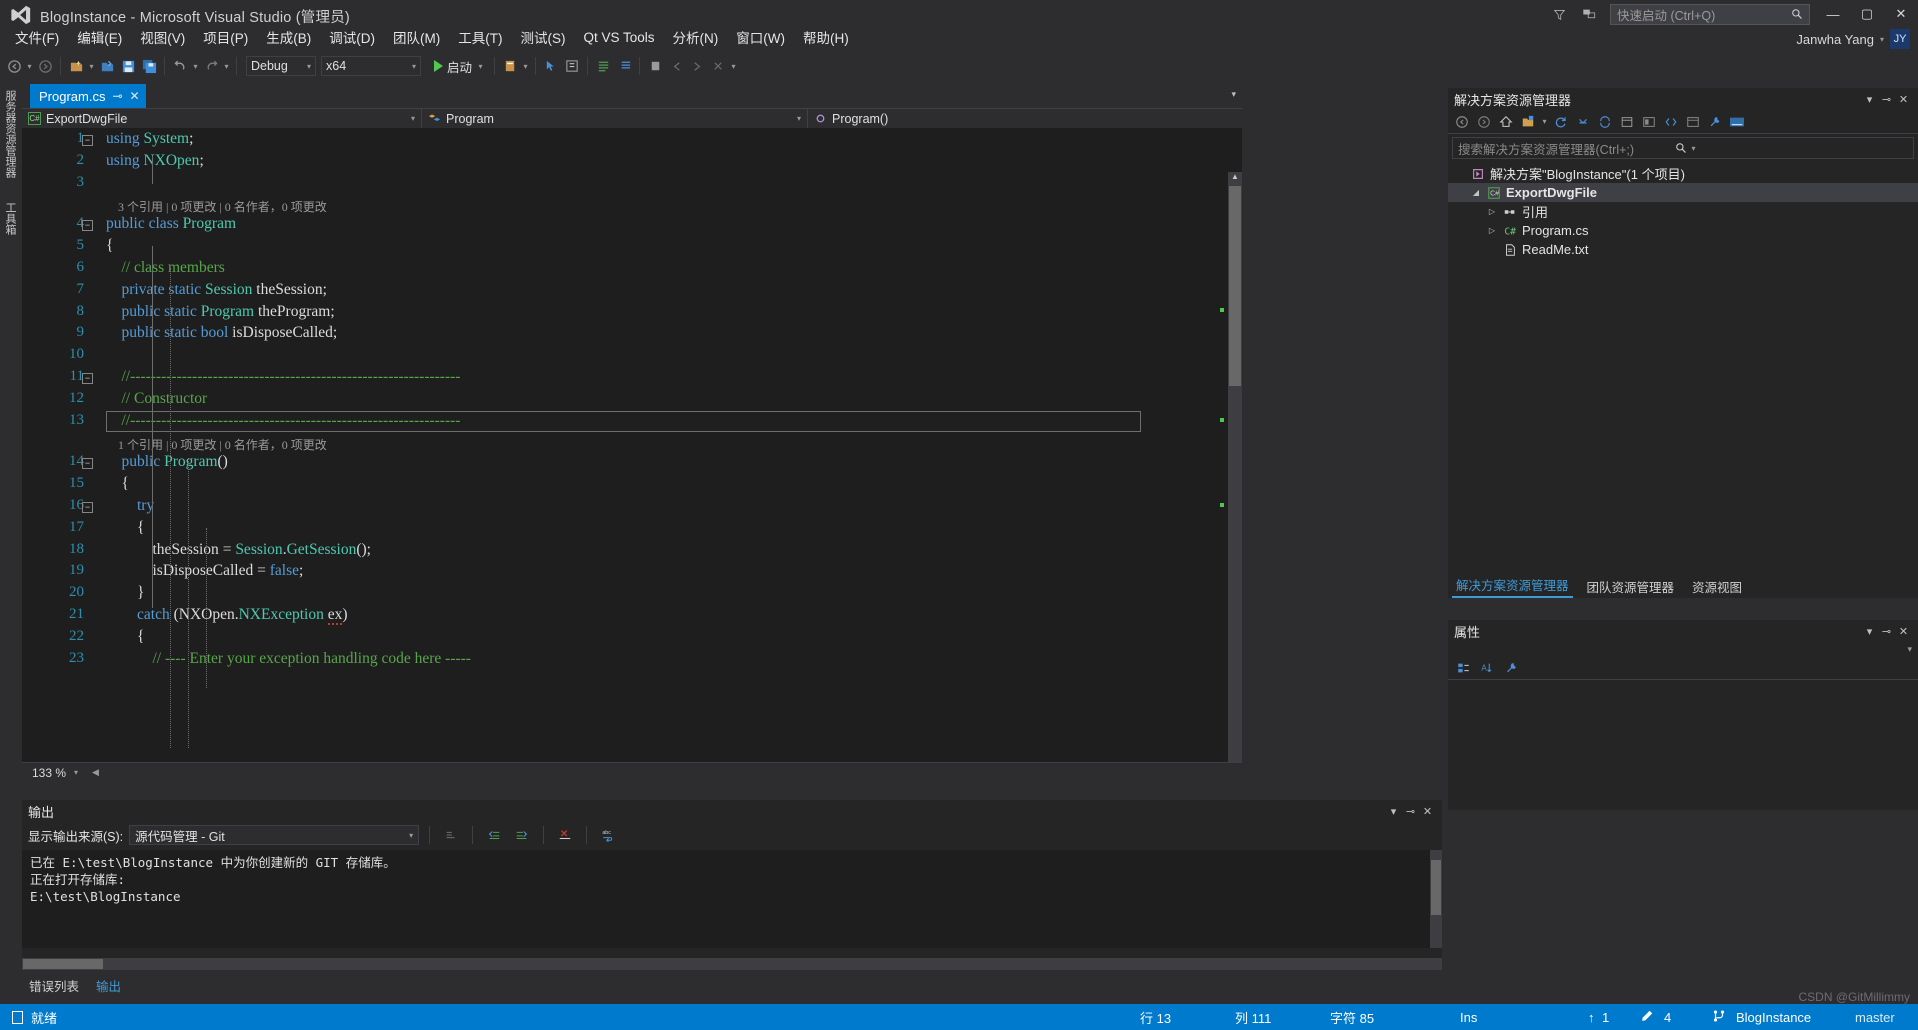  I want to click on pin-icon: ⊸, so click(1886, 99).